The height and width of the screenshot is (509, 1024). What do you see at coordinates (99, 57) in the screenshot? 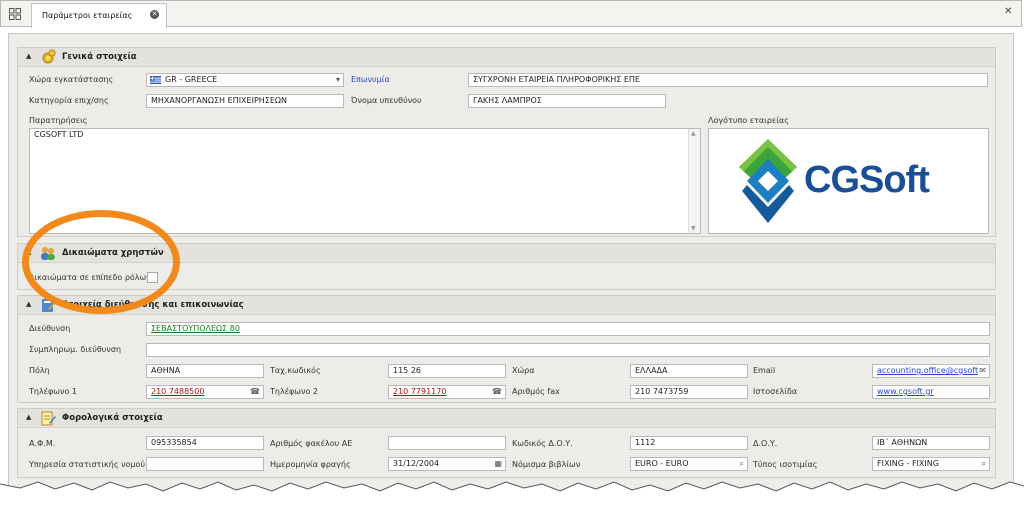
I see `group-title: Γενικά στοιχεία` at bounding box center [99, 57].